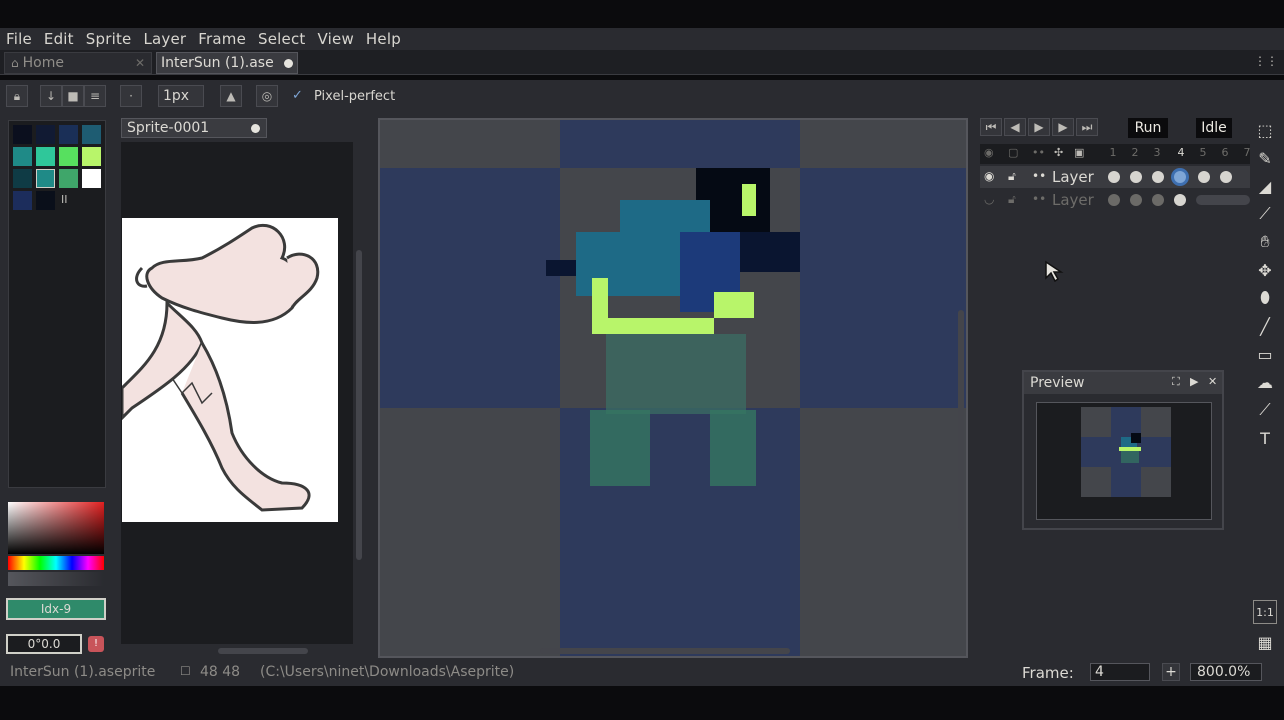 The height and width of the screenshot is (720, 1284). I want to click on menu-view: View, so click(336, 39).